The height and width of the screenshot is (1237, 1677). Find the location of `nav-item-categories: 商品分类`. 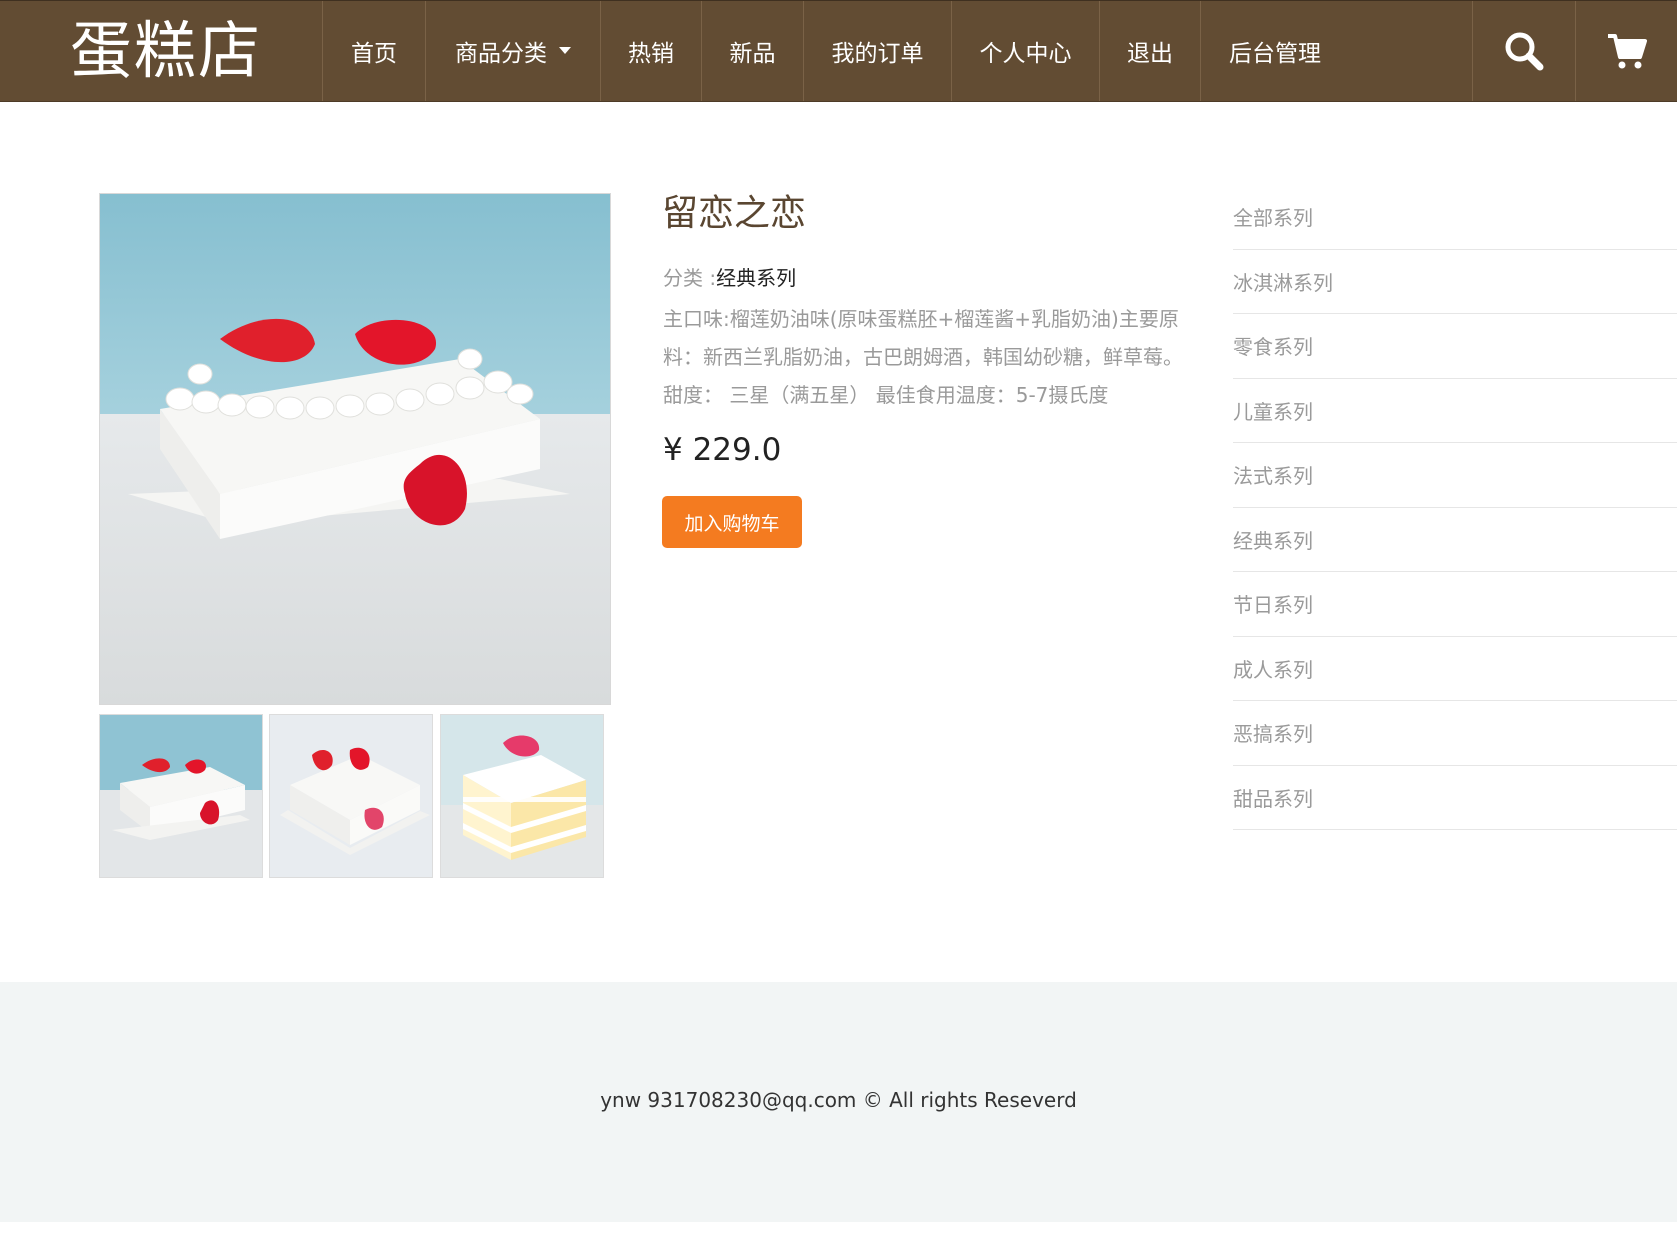

nav-item-categories: 商品分类 is located at coordinates (512, 51).